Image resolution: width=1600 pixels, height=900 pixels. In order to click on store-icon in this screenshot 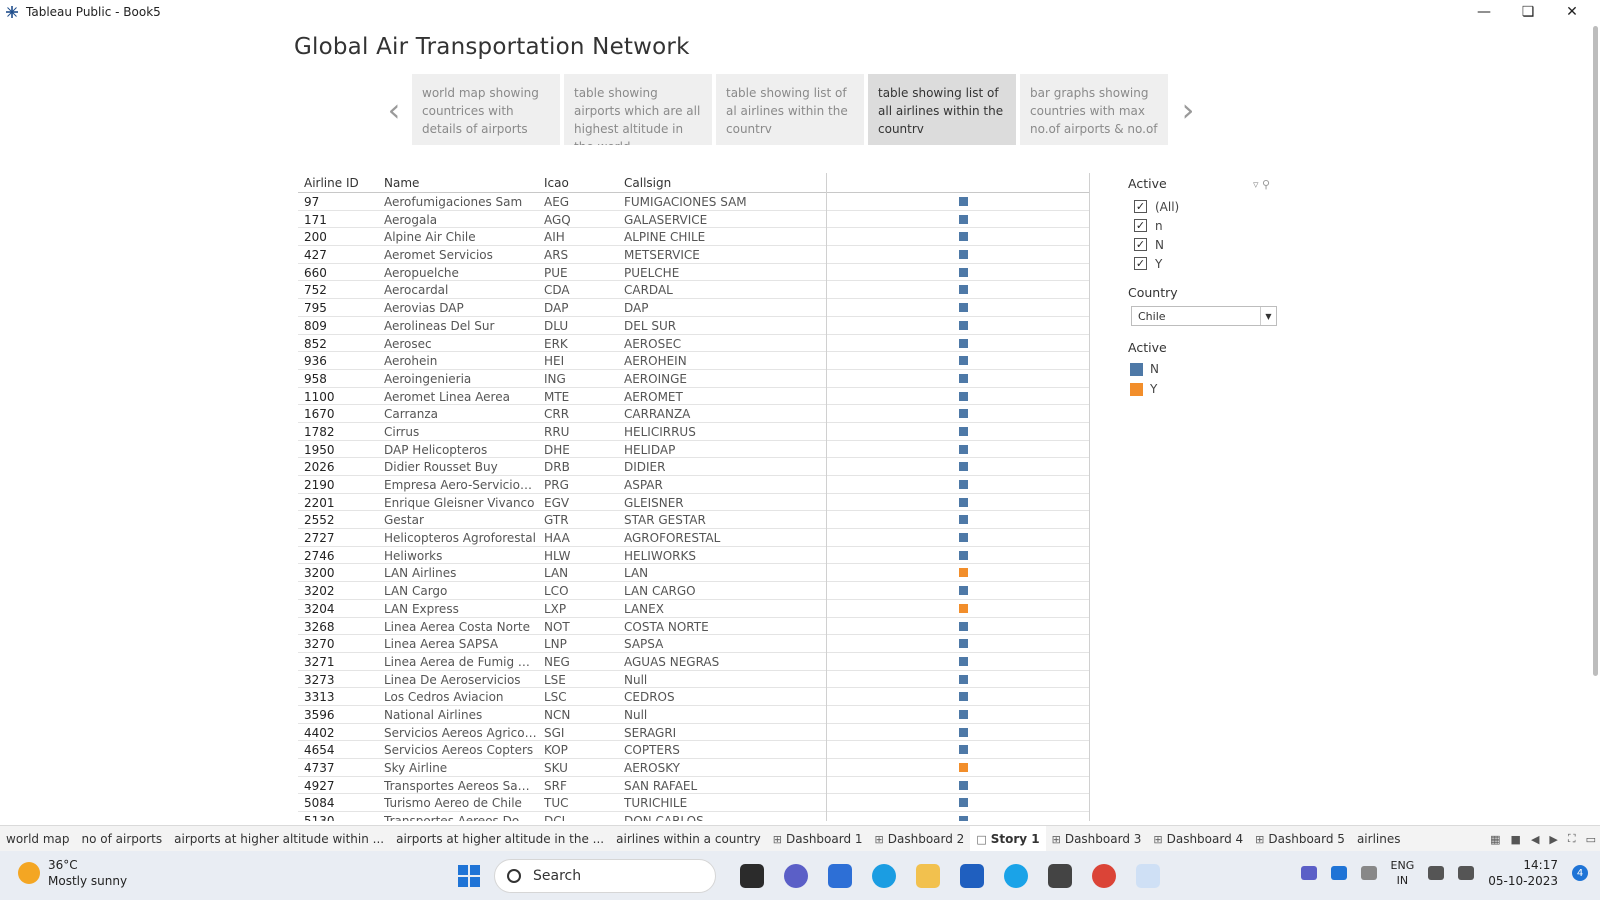, I will do `click(972, 876)`.